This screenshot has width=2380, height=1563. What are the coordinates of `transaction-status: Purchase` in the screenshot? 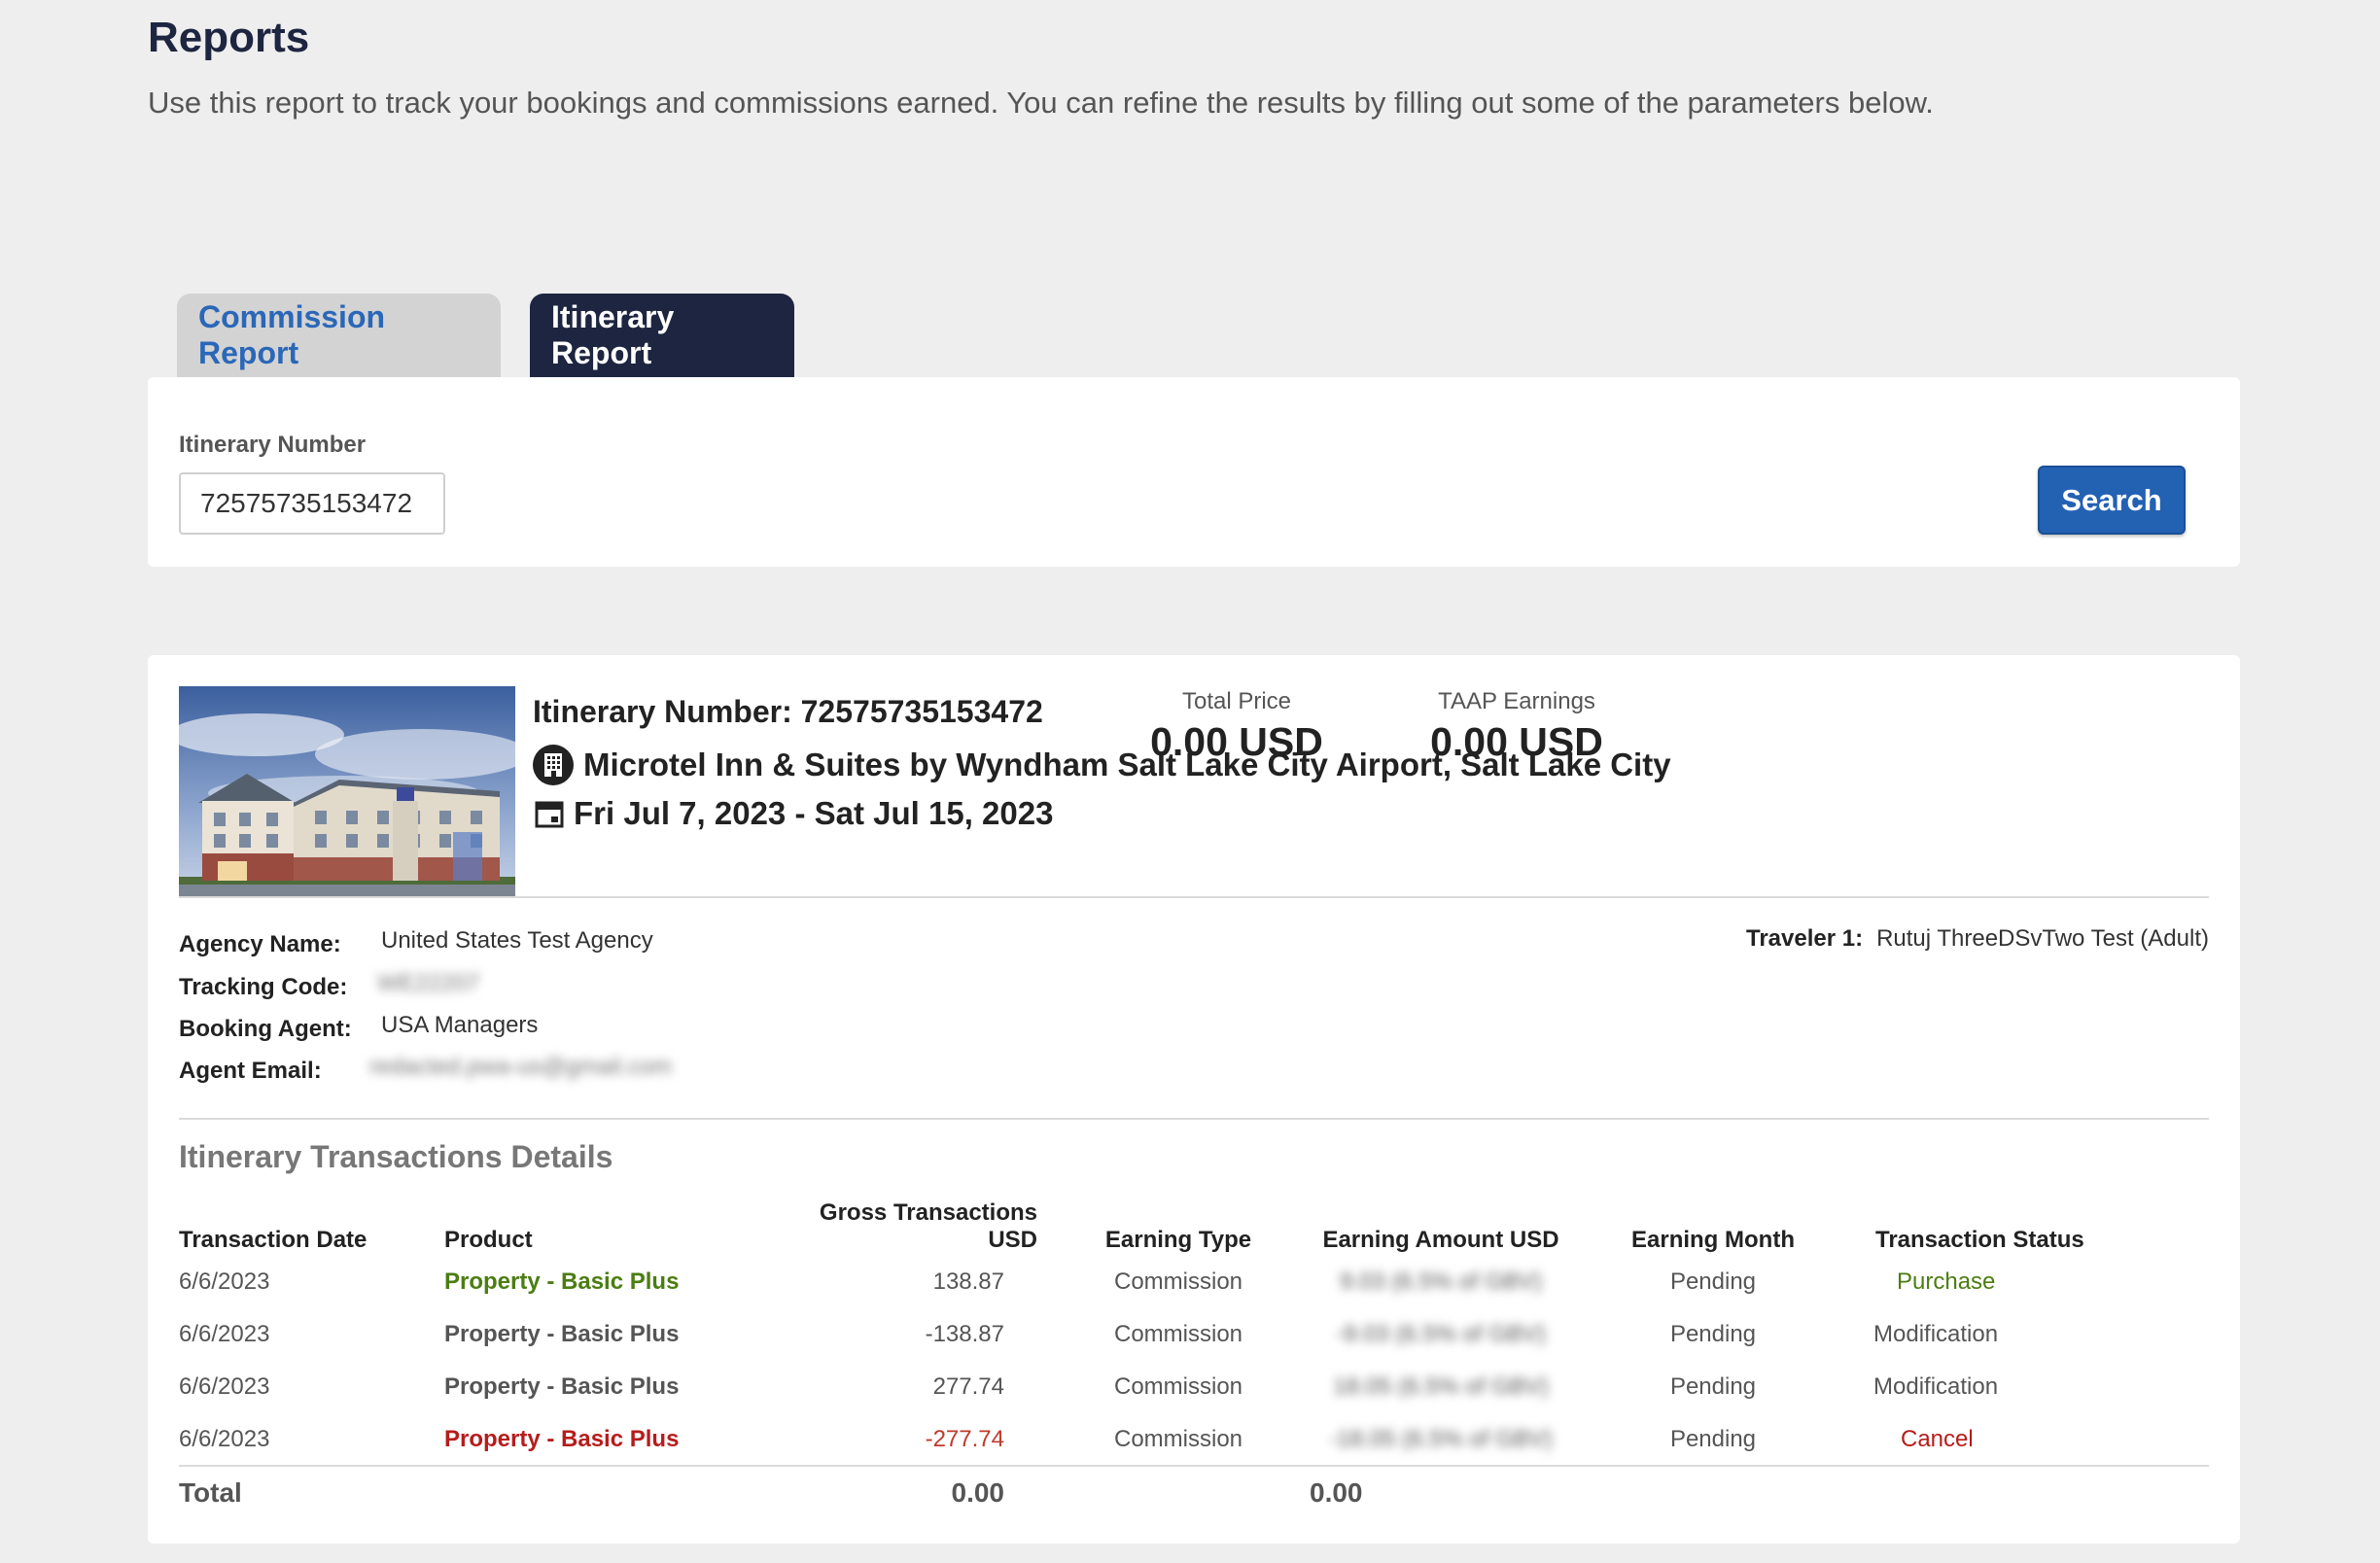 It's located at (1946, 1281).